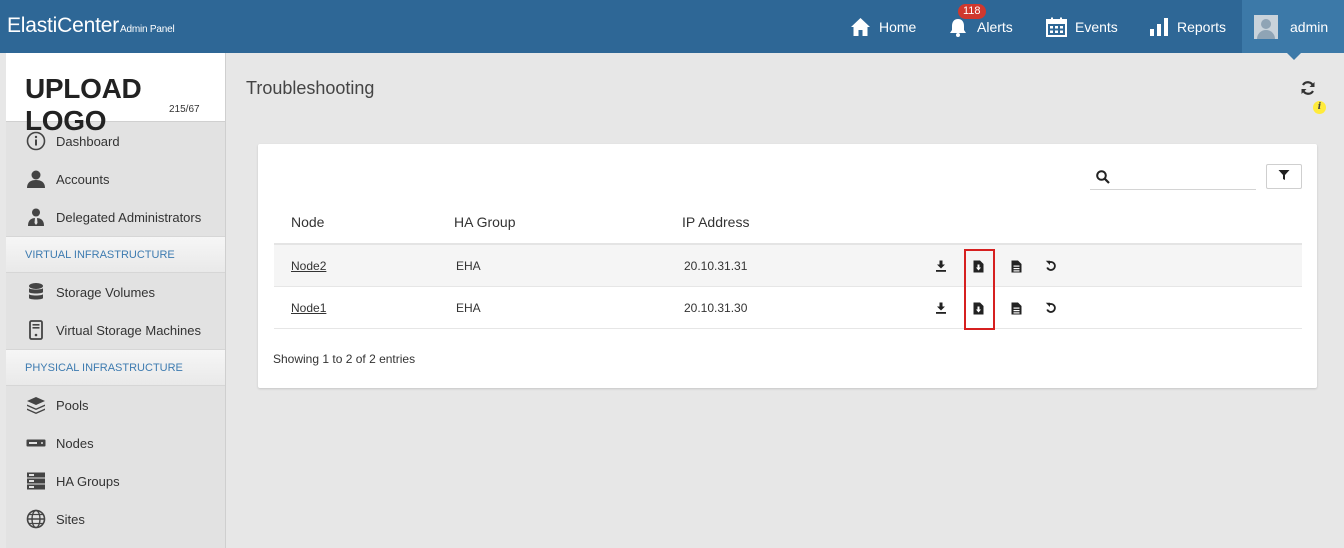  I want to click on search-icon, so click(1103, 179).